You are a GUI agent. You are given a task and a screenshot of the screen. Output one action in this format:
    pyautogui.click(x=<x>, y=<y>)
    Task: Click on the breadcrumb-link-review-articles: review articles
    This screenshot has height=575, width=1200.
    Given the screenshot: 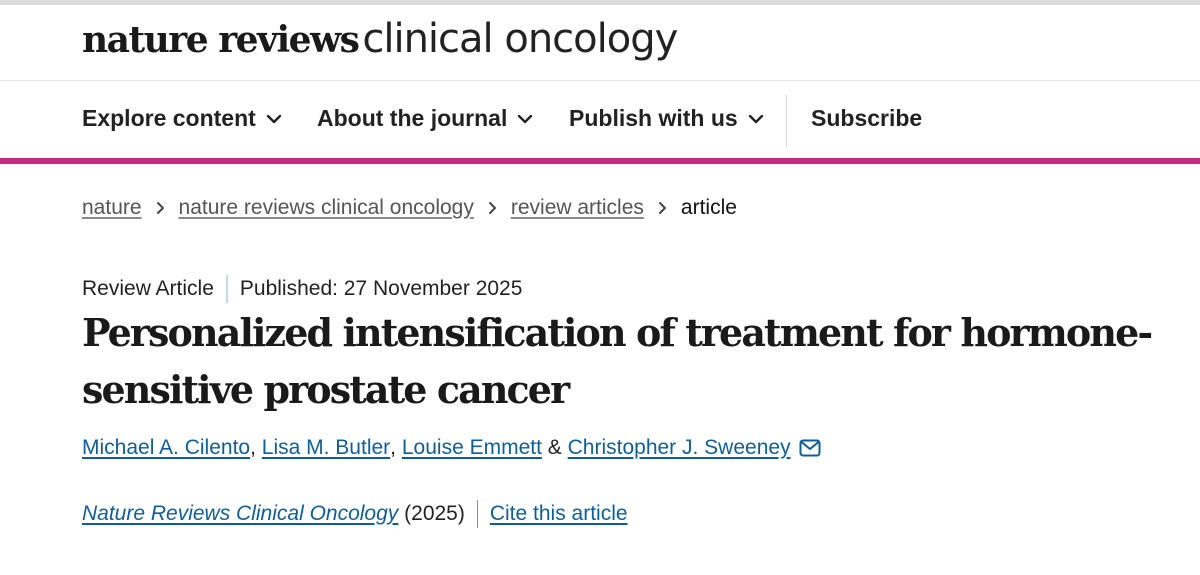 What is the action you would take?
    pyautogui.click(x=577, y=208)
    